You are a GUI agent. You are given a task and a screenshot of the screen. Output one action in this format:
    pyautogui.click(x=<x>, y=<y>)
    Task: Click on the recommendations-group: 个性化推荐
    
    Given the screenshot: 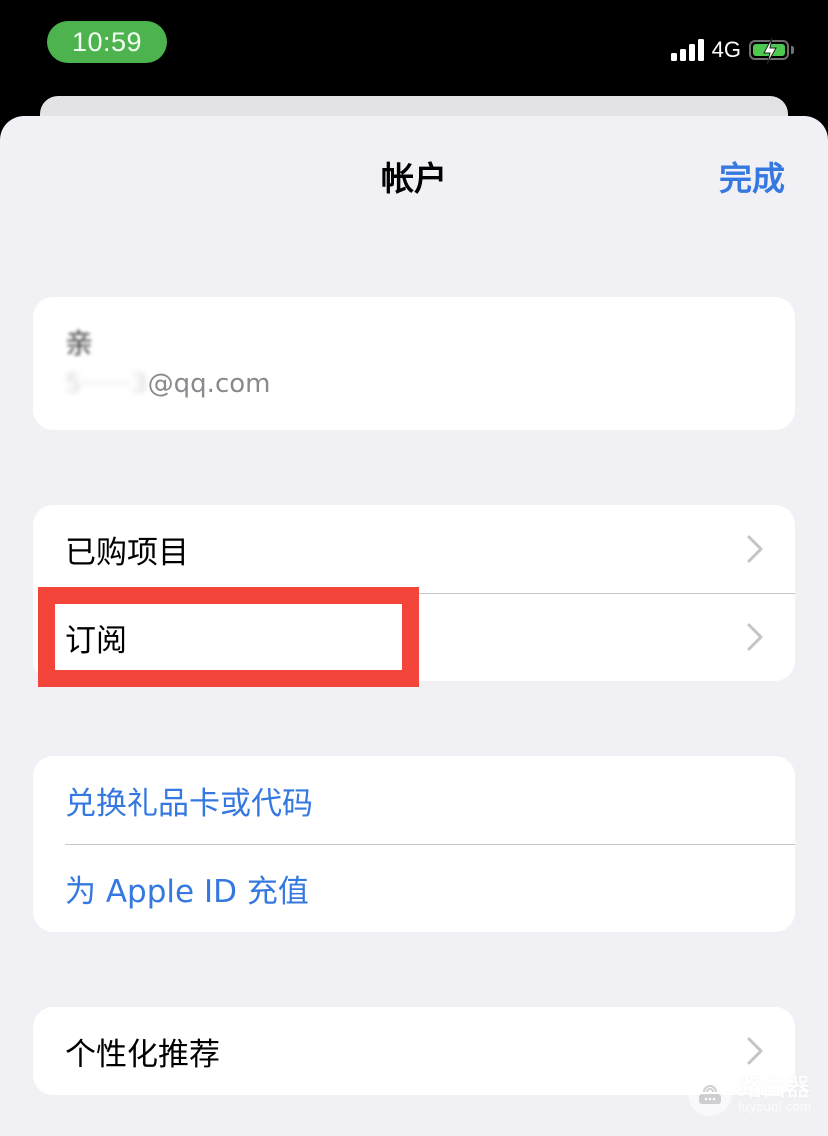 What is the action you would take?
    pyautogui.click(x=414, y=1051)
    